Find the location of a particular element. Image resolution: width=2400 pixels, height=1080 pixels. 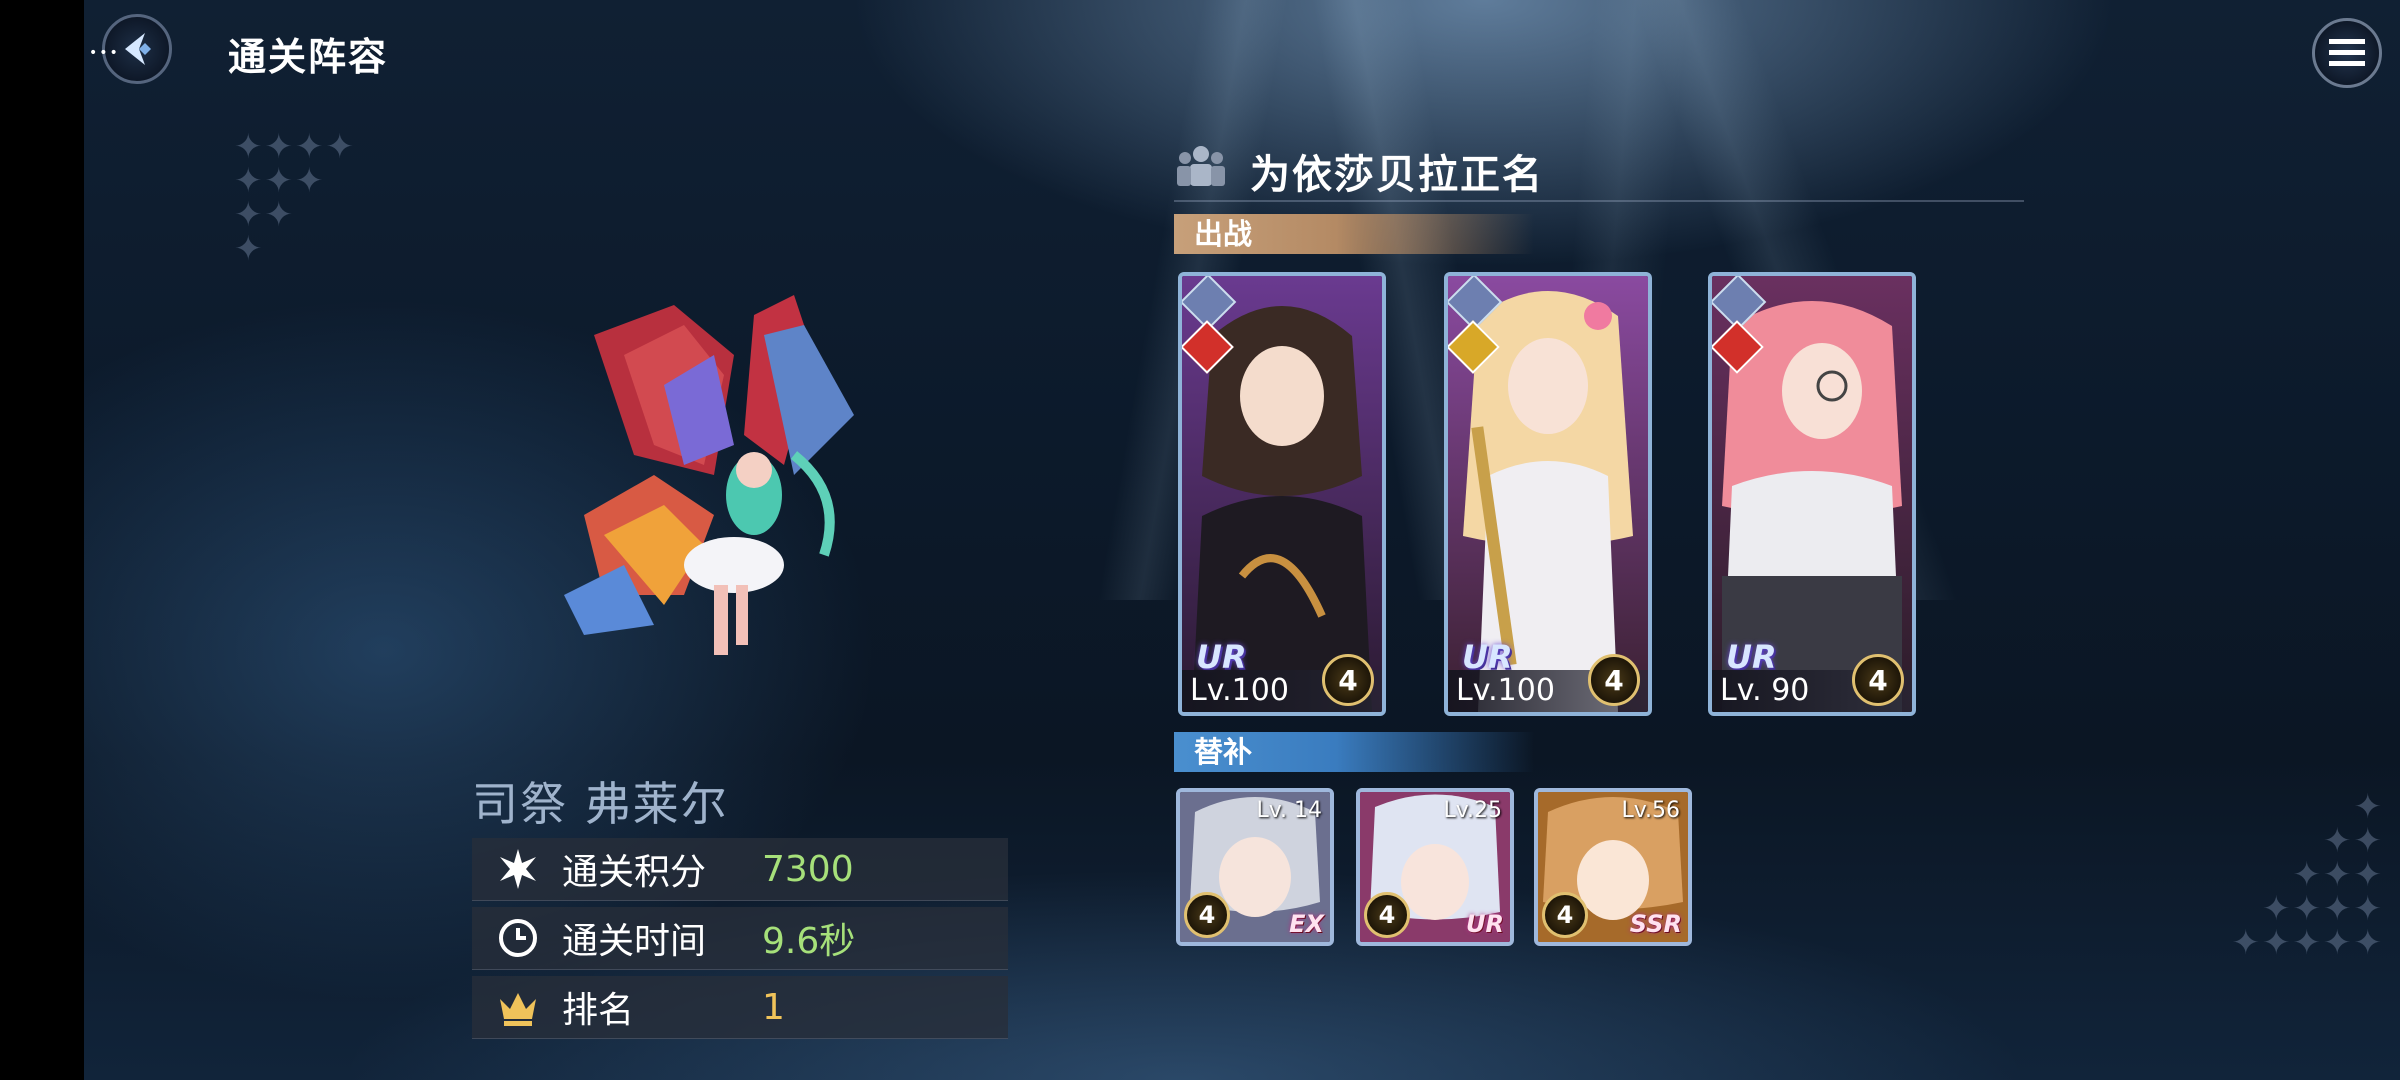

level-label: Lv. 14 is located at coordinates (1289, 810).